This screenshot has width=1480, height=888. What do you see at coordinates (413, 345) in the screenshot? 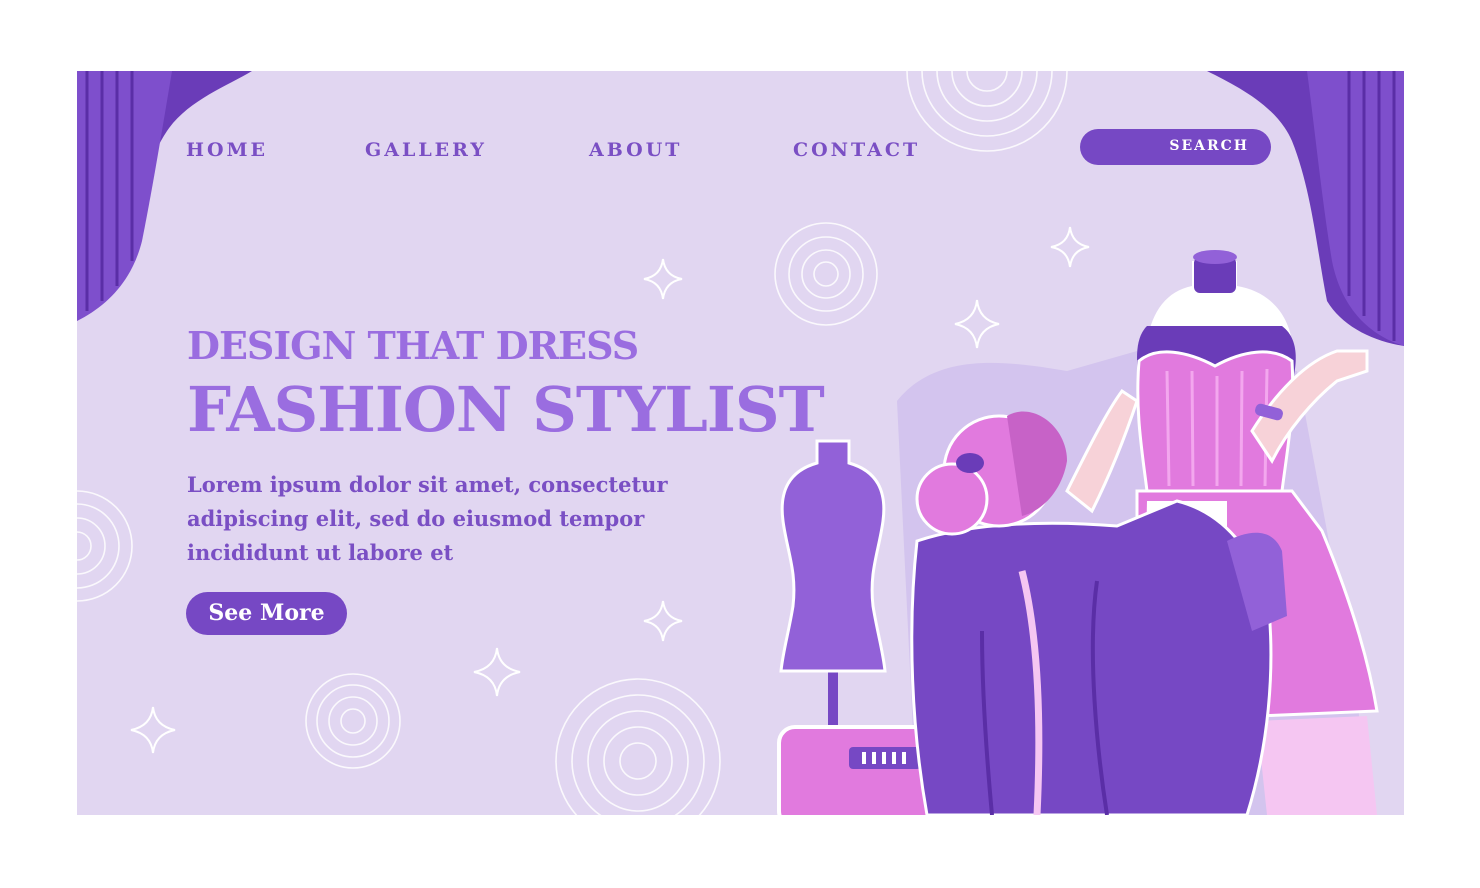
I see `hero-subtitle: DESIGN THAT DRESS` at bounding box center [413, 345].